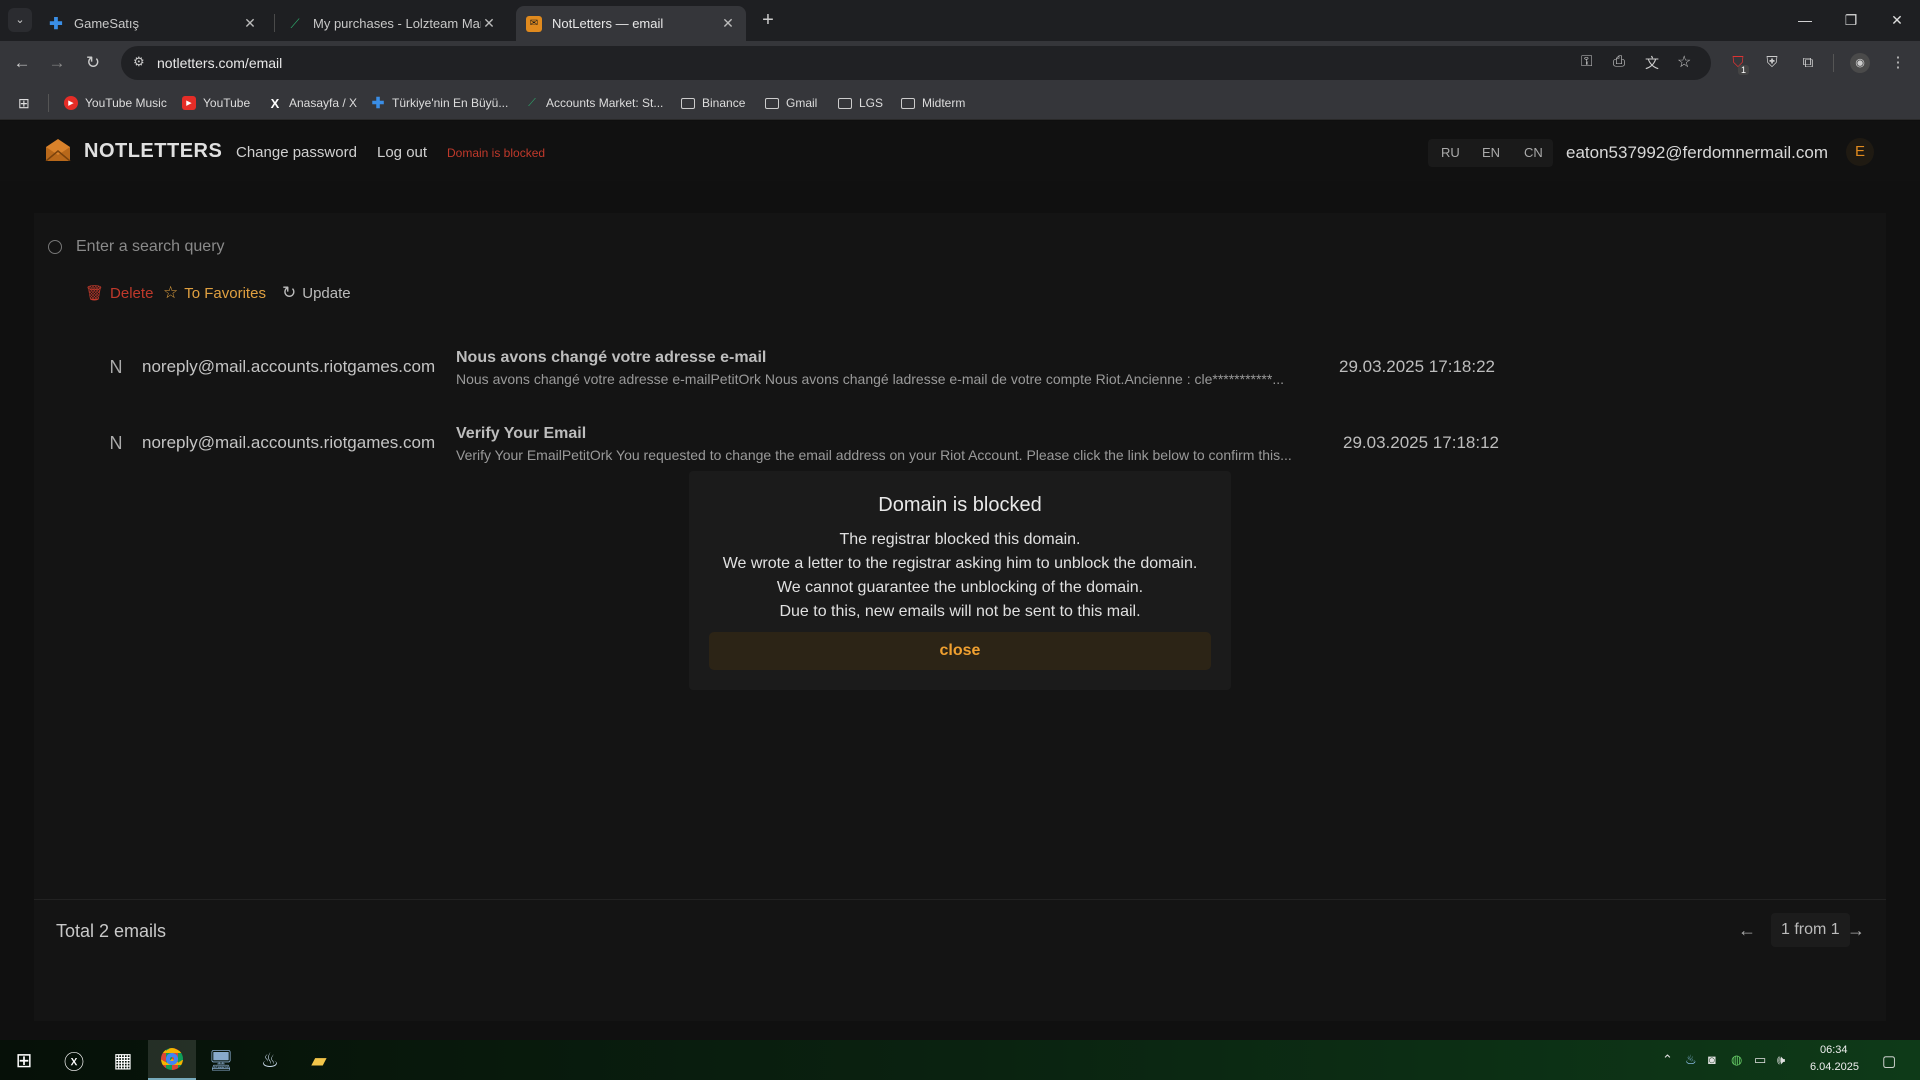  Describe the element at coordinates (24, 103) in the screenshot. I see `apps-grid-icon: ⊞` at that location.